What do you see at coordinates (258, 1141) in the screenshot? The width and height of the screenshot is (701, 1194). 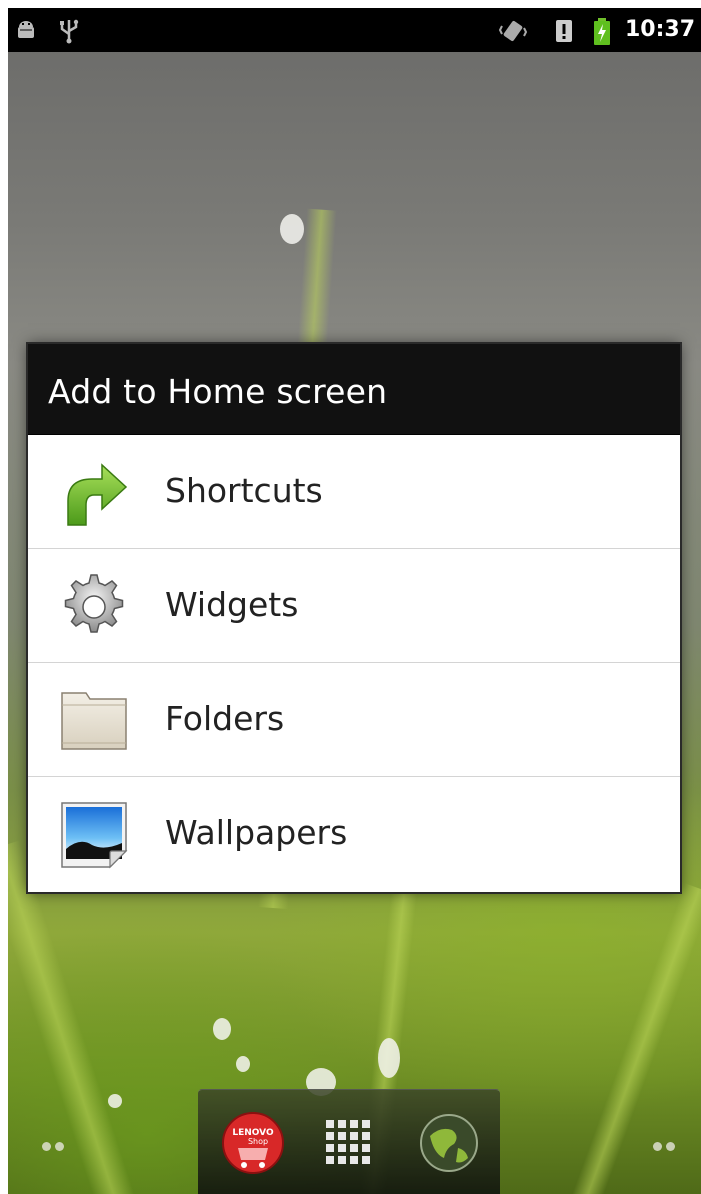 I see `svg-text: Shop` at bounding box center [258, 1141].